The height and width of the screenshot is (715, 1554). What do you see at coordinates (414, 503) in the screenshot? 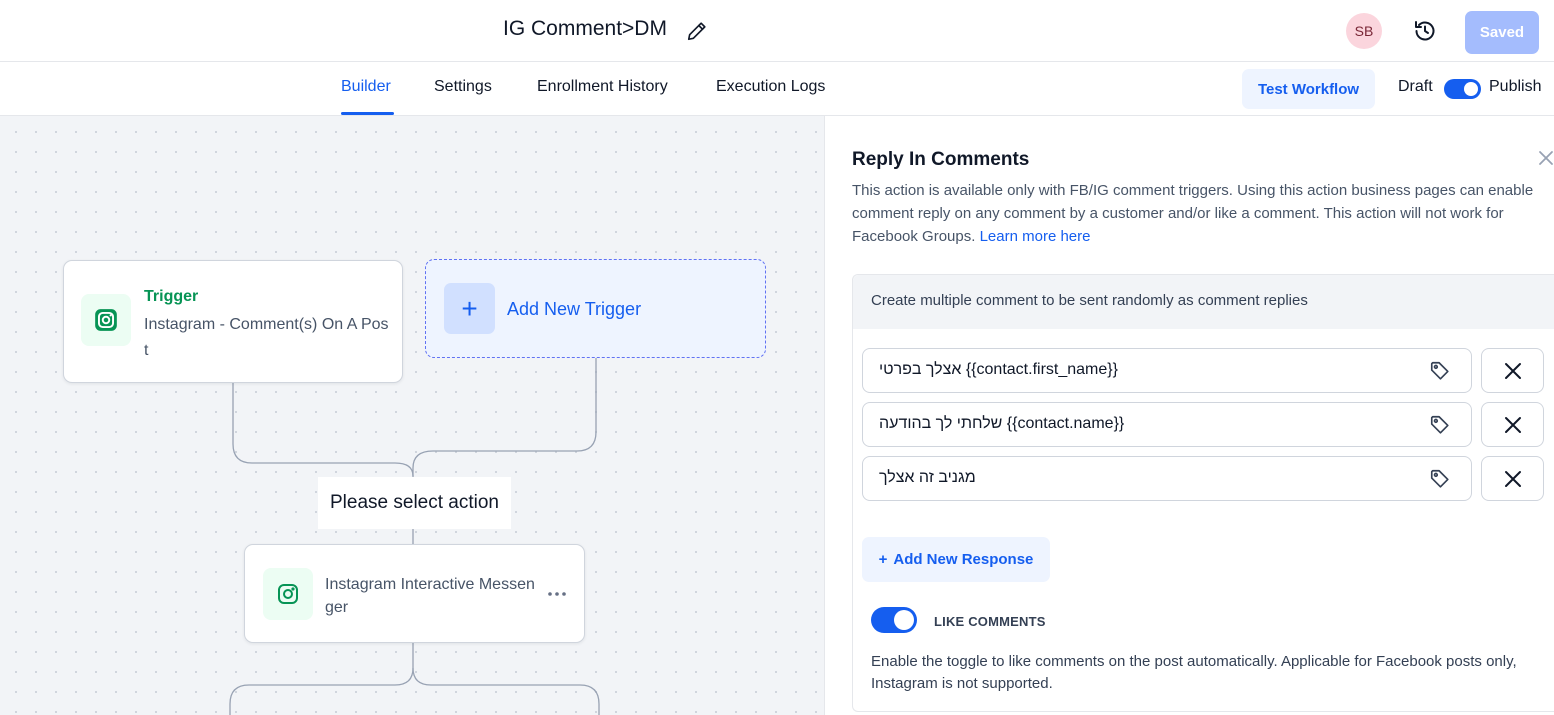
I see `select-action-label: Please select action` at bounding box center [414, 503].